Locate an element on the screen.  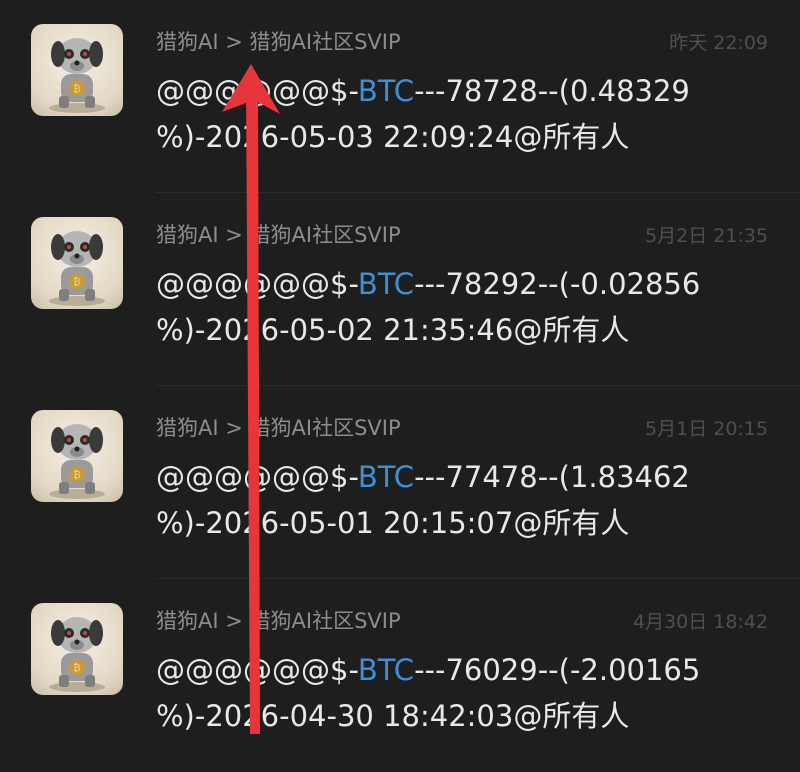
price-change: ---78728--(0.48329 is located at coordinates (552, 91).